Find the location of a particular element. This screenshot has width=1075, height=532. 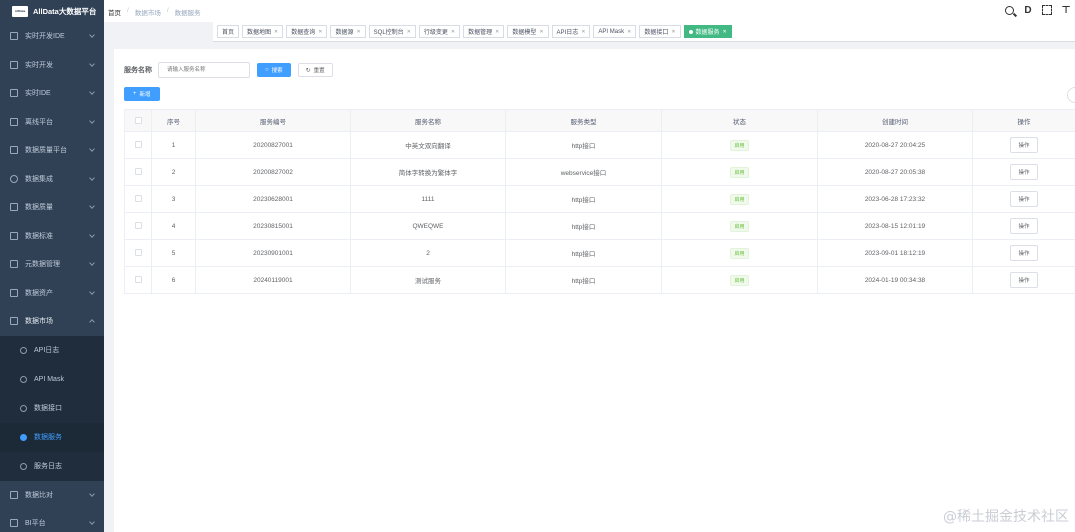

sidebar-item-api-log: API日志 is located at coordinates (52, 350).